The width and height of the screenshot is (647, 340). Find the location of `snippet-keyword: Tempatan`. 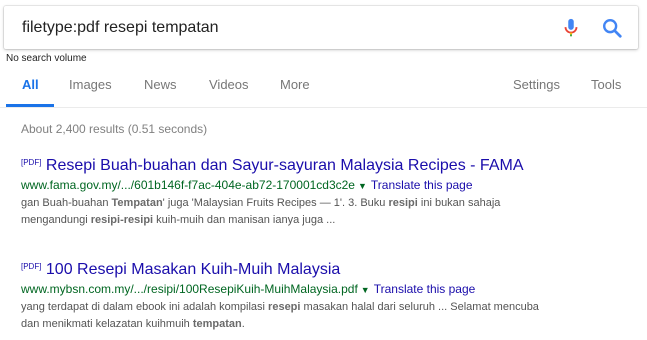

snippet-keyword: Tempatan is located at coordinates (137, 203).